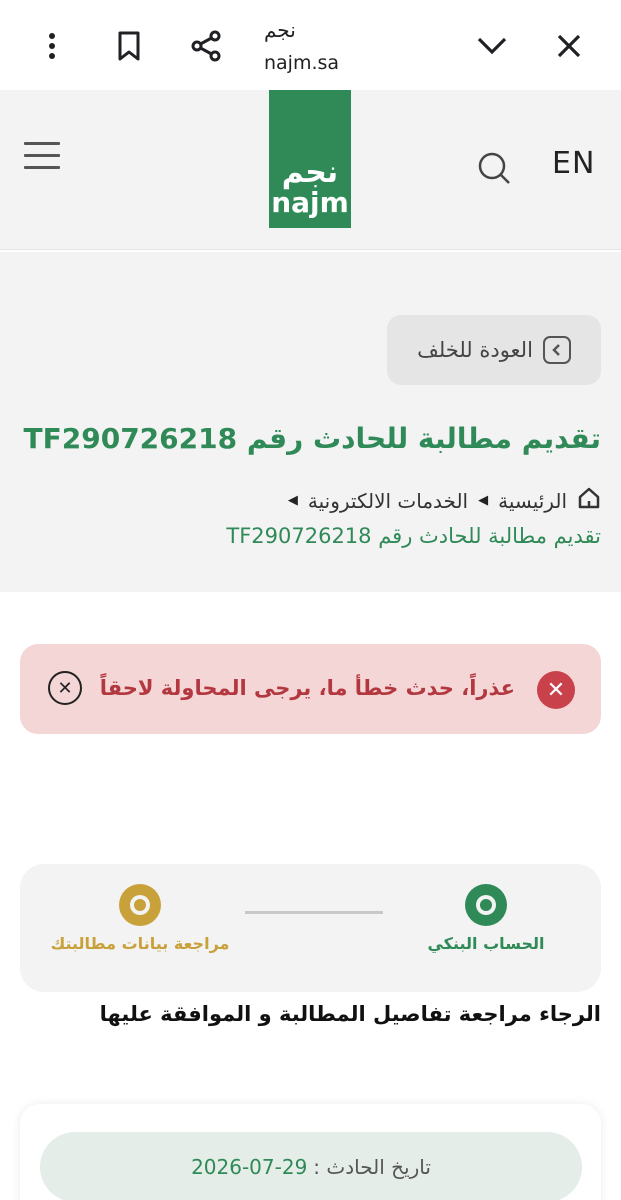 This screenshot has width=621, height=1200. Describe the element at coordinates (280, 30) in the screenshot. I see `tab-title: نجم` at that location.